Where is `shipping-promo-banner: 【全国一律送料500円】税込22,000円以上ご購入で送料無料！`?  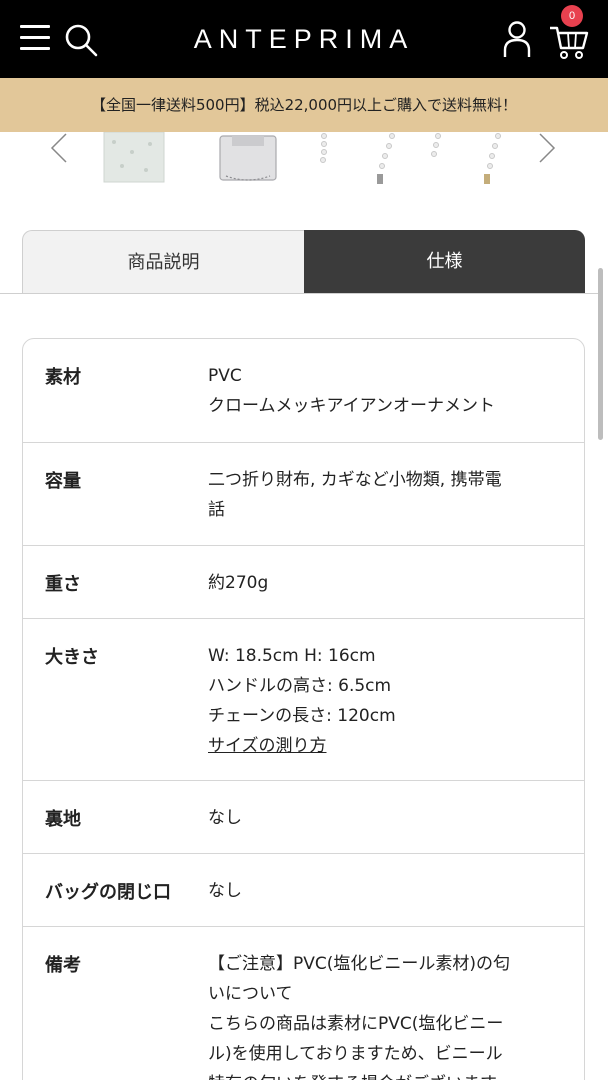
shipping-promo-banner: 【全国一律送料500円】税込22,000円以上ご購入で送料無料！ is located at coordinates (304, 105).